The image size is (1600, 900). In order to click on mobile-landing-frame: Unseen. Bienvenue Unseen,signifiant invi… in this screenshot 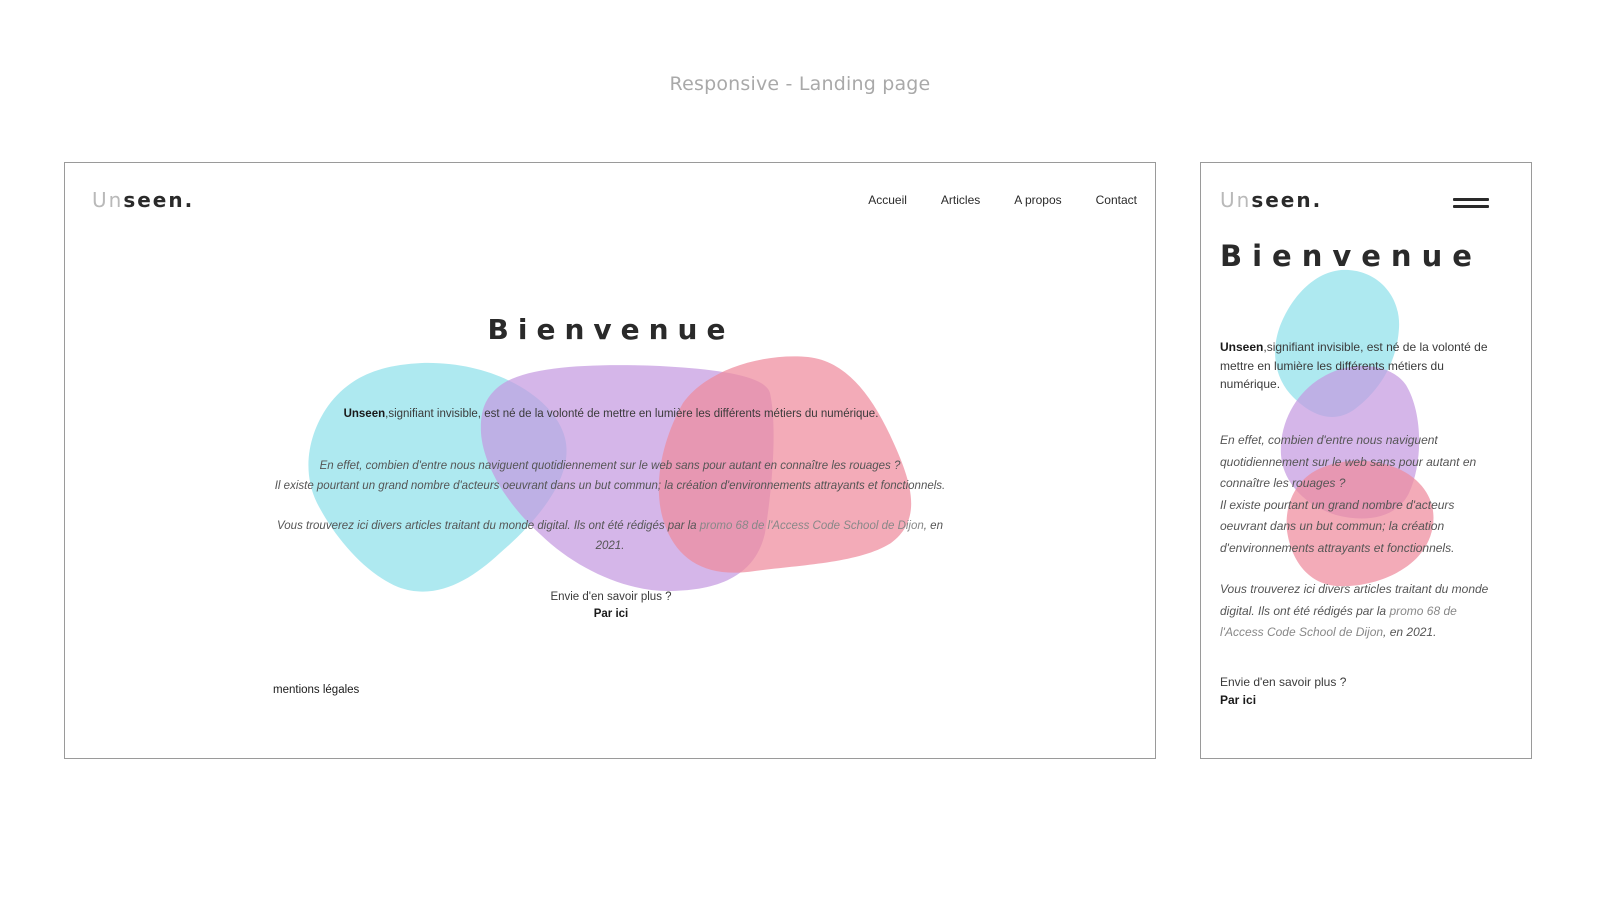, I will do `click(1366, 460)`.